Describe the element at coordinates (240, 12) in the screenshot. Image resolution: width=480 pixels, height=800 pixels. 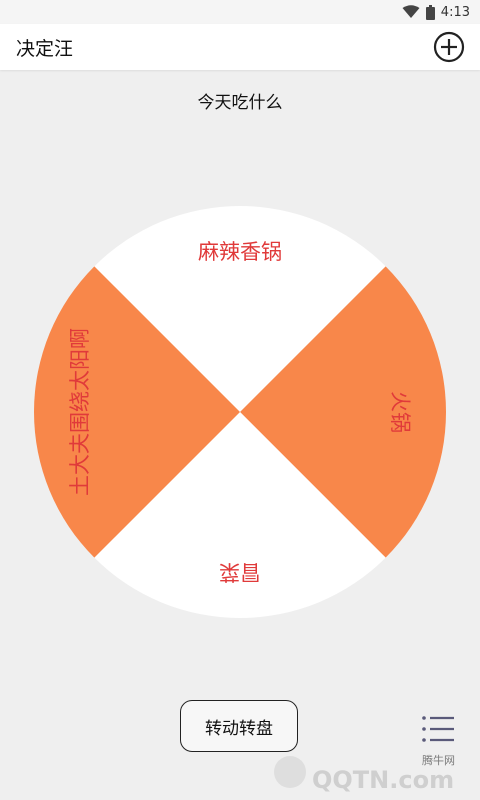
I see `status-bar: 4:13` at that location.